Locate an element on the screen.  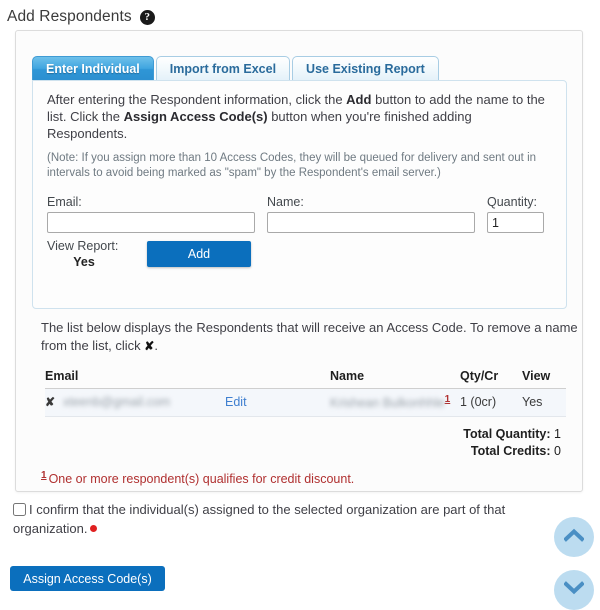
column-header-view: View is located at coordinates (544, 379).